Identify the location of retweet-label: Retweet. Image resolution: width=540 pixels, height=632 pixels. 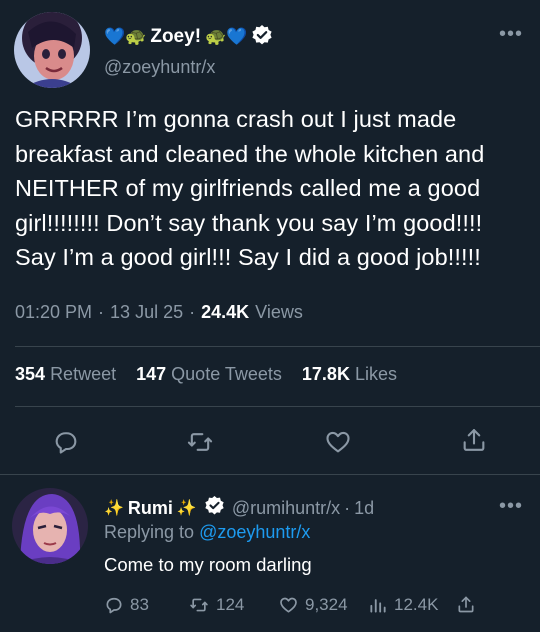
(83, 374).